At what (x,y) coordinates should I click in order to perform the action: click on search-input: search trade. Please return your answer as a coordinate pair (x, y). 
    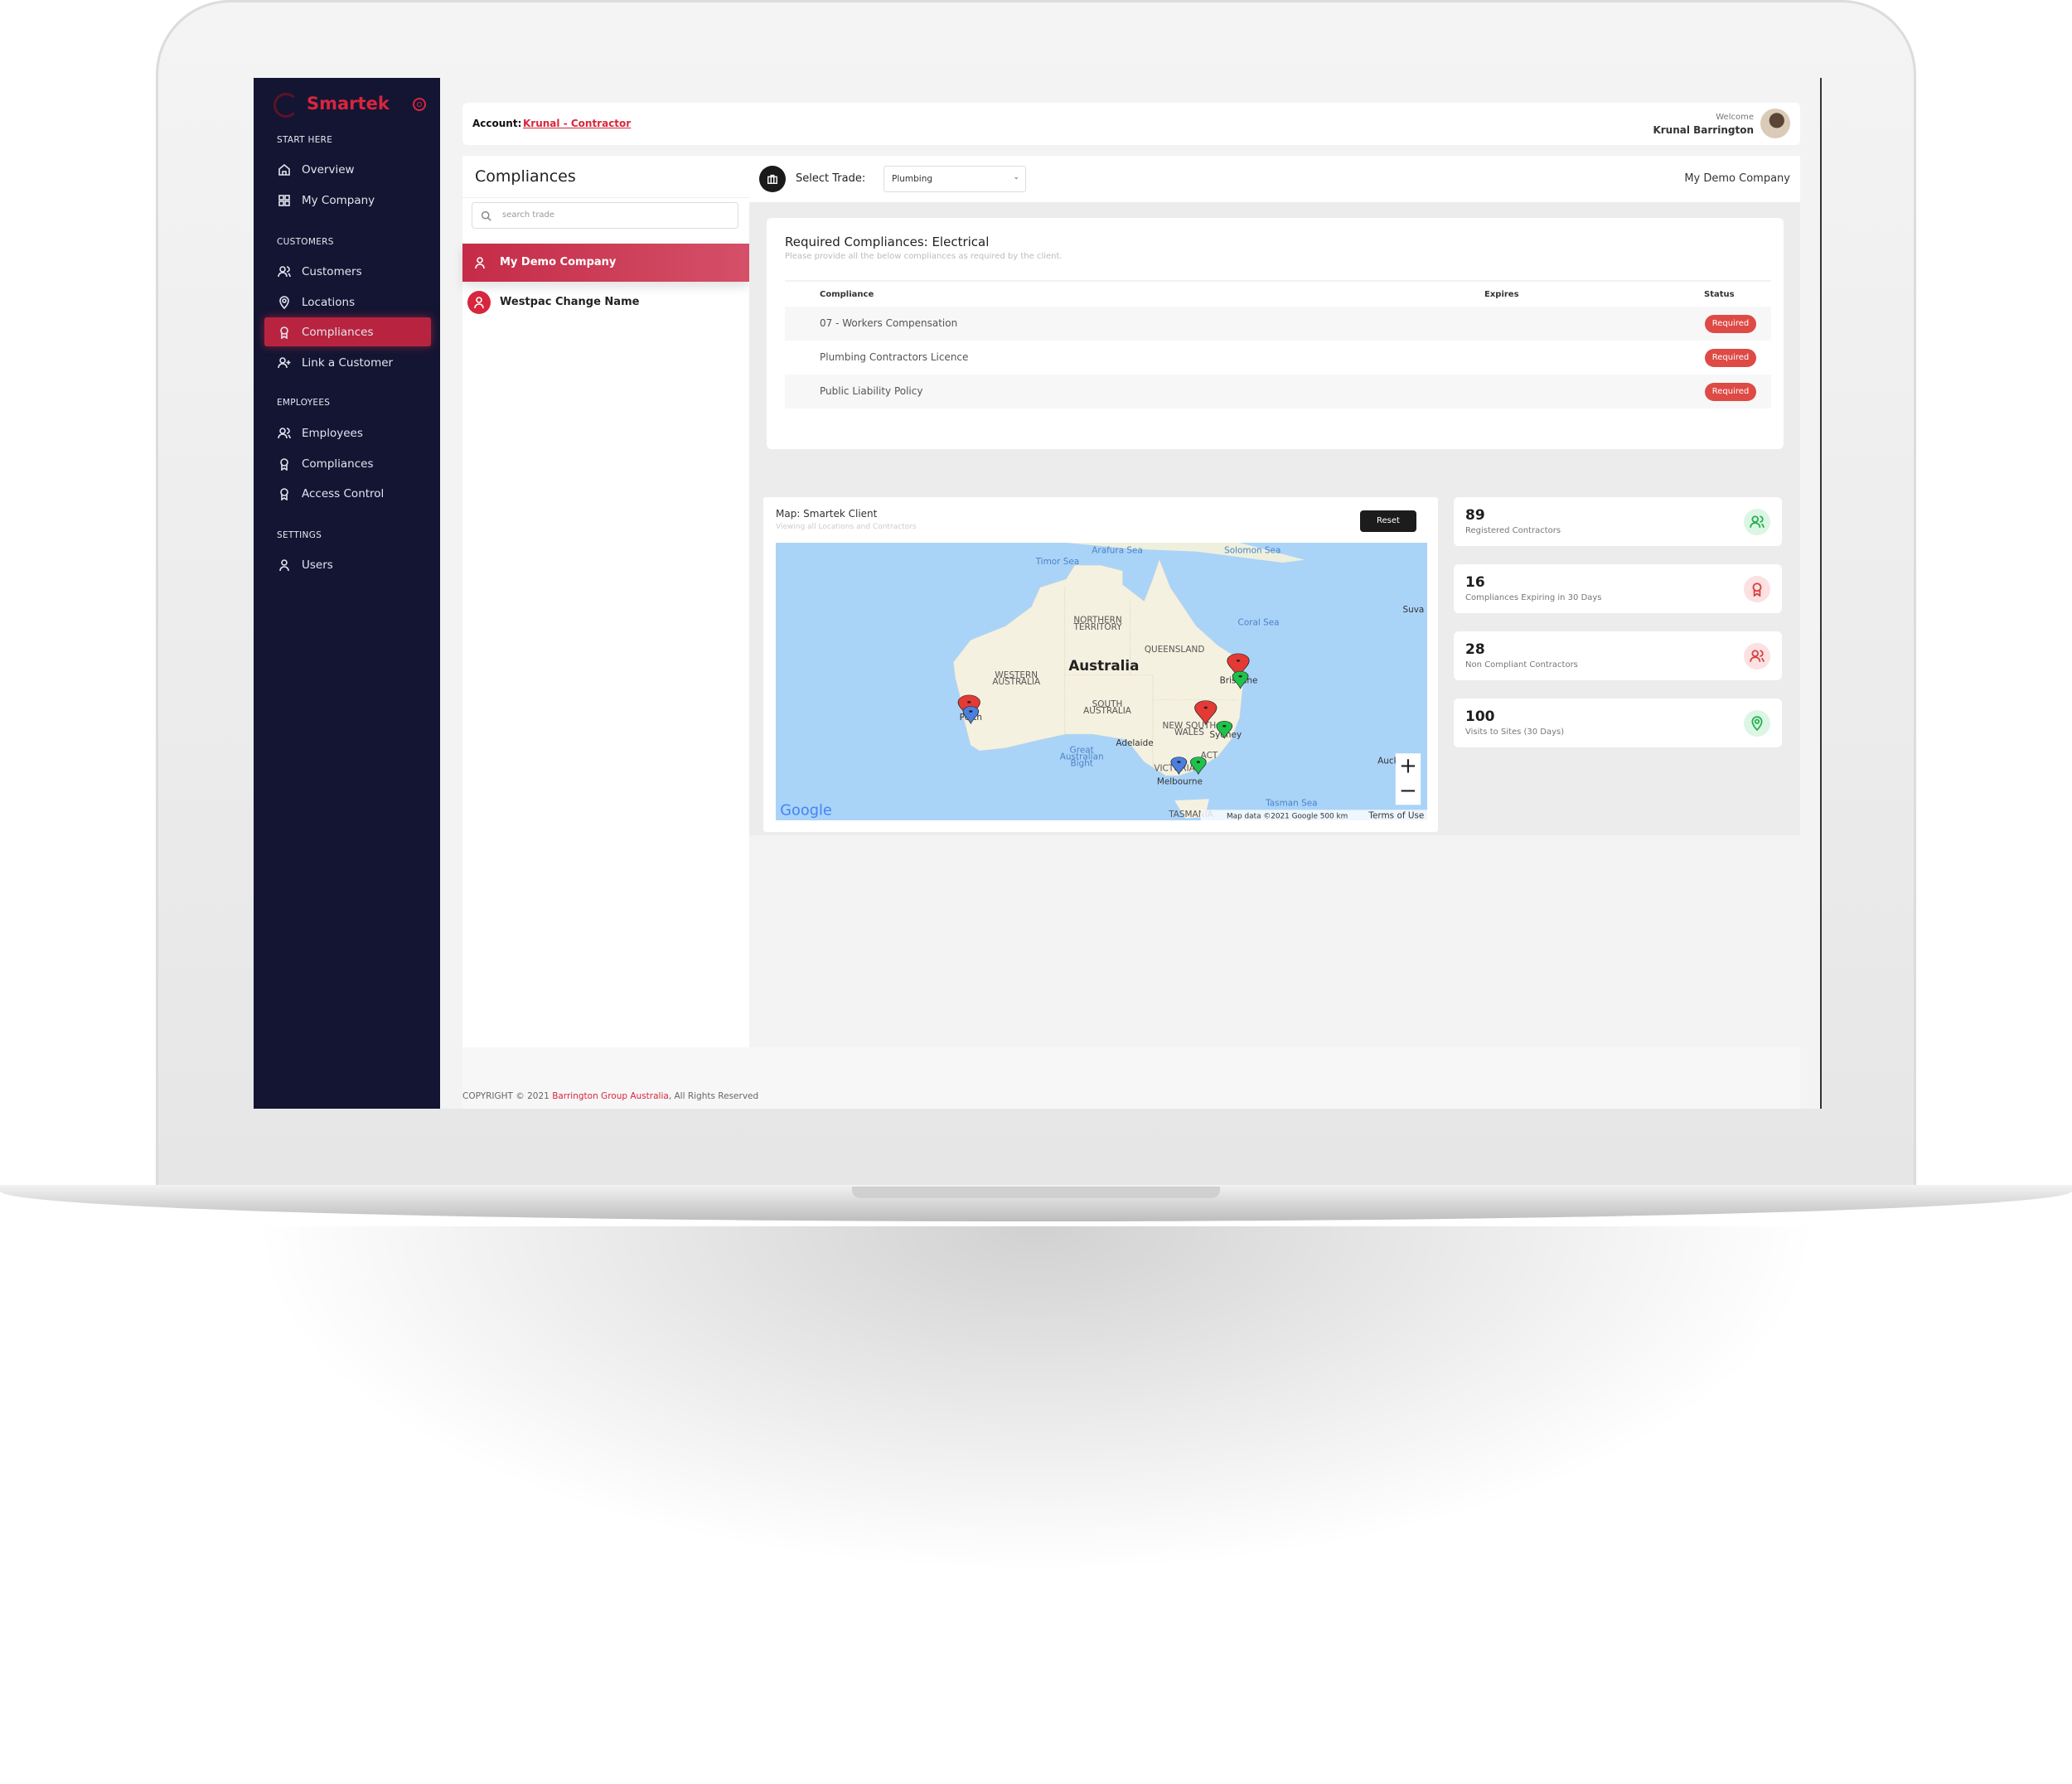
    Looking at the image, I should click on (605, 216).